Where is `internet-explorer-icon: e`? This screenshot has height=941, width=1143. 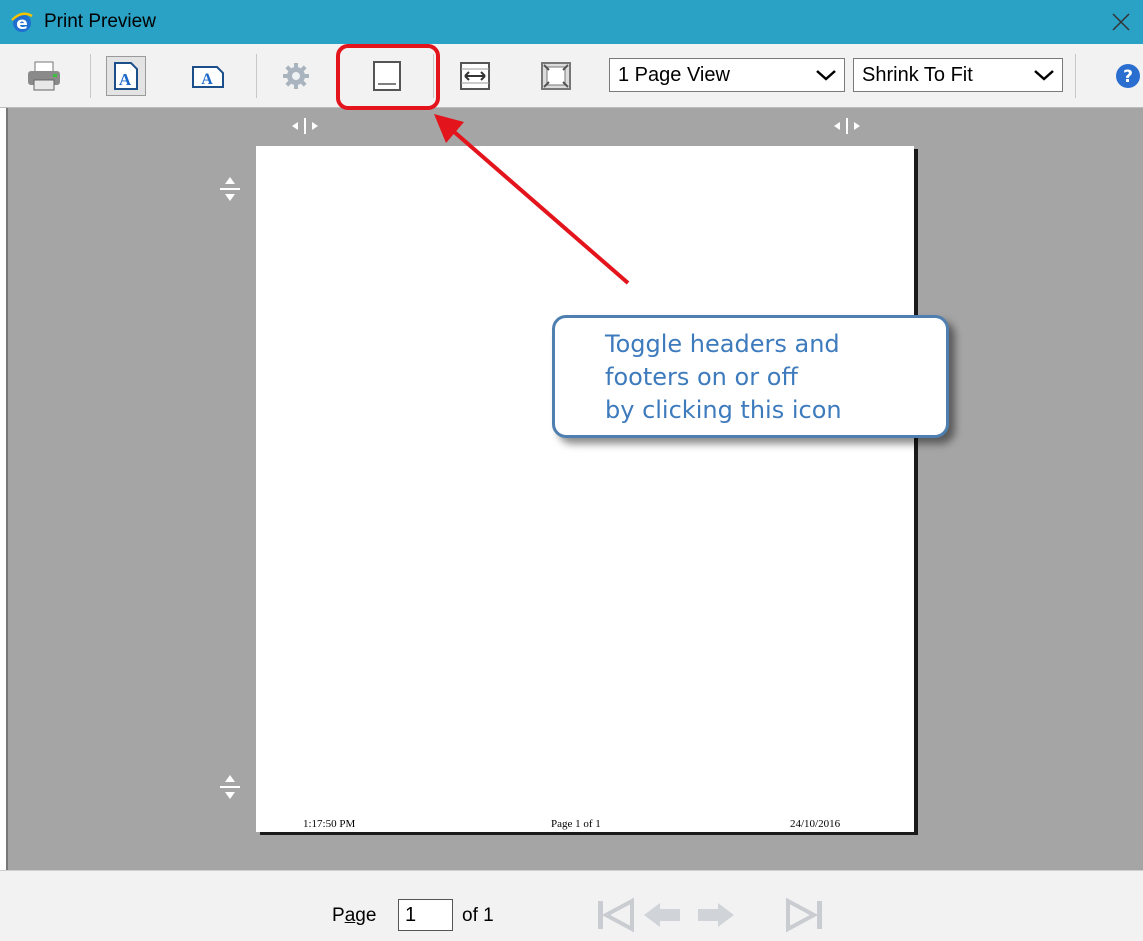 internet-explorer-icon: e is located at coordinates (22, 22).